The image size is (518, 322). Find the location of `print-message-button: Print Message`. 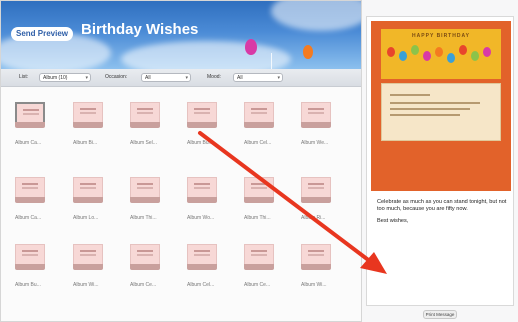

print-message-button: Print Message is located at coordinates (440, 314).